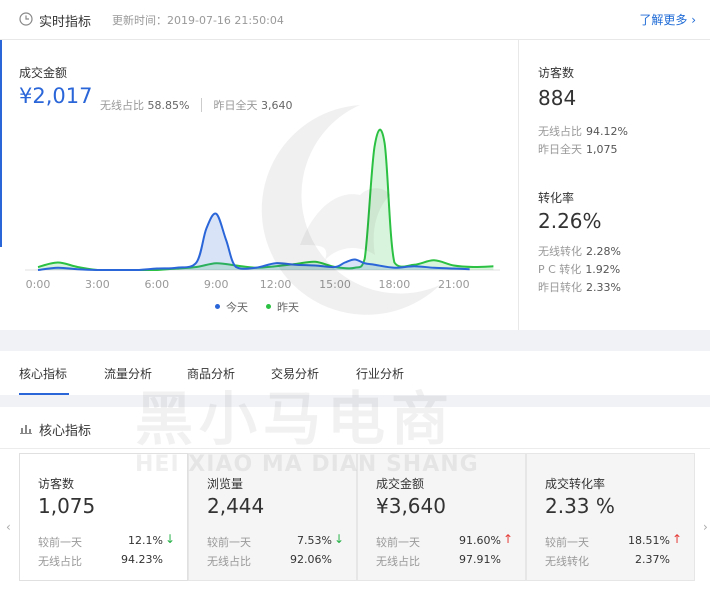 The height and width of the screenshot is (591, 710). I want to click on gmv-wireless-value: 58.85%, so click(168, 105).